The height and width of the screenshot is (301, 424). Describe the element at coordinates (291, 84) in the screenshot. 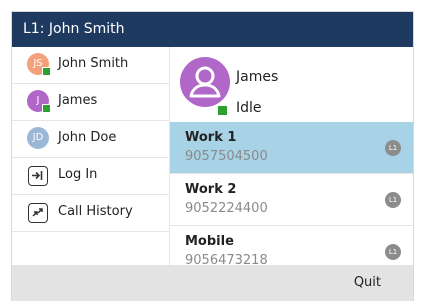

I see `contact-card: James Idle` at that location.